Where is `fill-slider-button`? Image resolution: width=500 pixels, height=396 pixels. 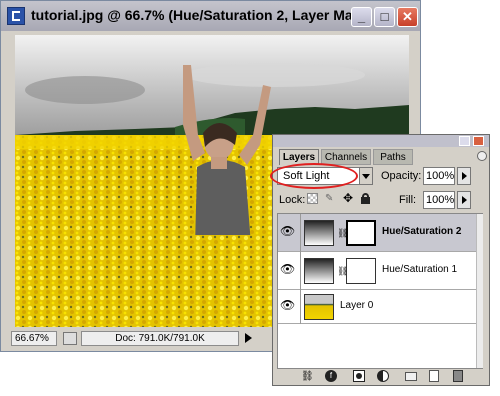 fill-slider-button is located at coordinates (464, 200).